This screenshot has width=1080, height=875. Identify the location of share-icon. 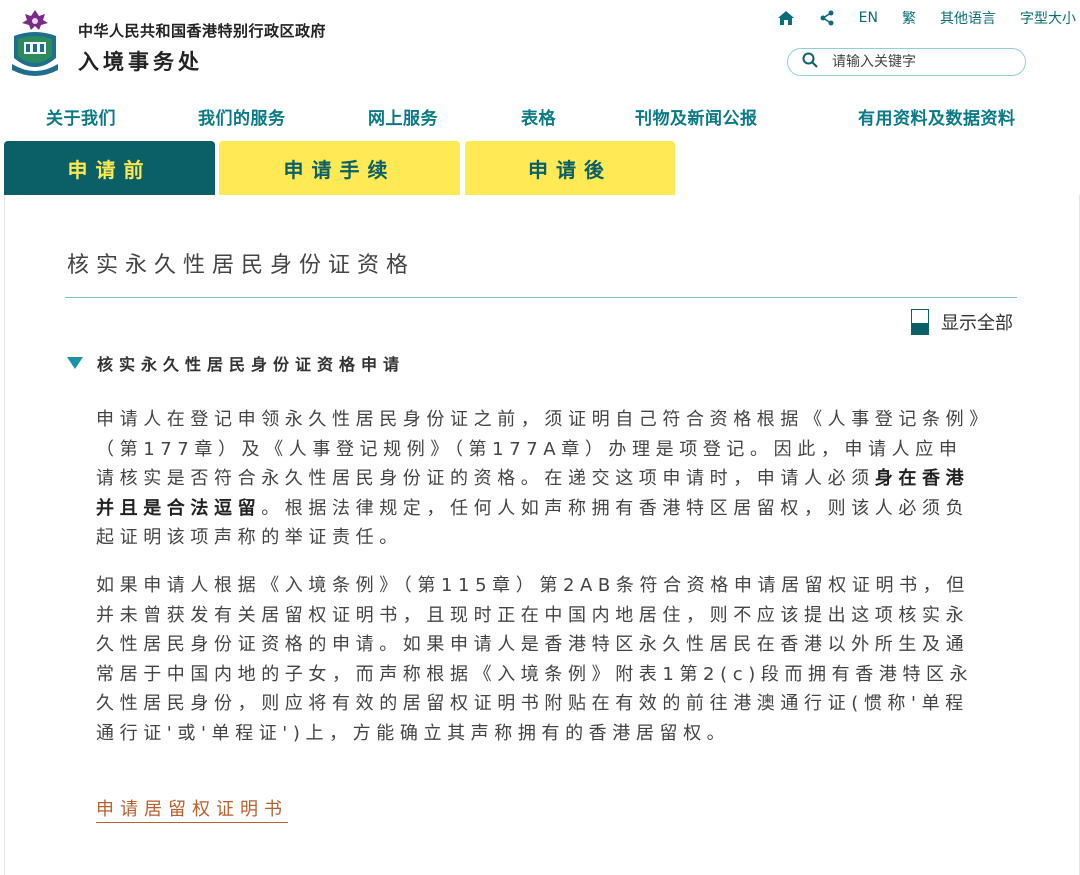
(827, 18).